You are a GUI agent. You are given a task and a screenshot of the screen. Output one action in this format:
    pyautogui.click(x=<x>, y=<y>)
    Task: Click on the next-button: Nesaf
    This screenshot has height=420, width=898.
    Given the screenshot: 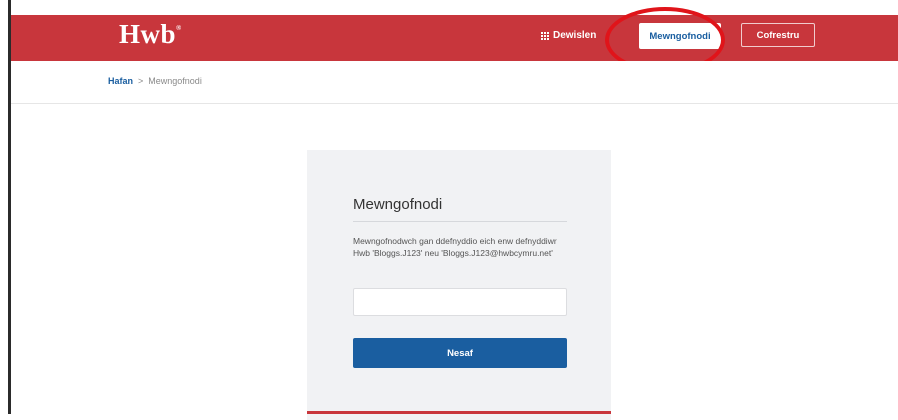 What is the action you would take?
    pyautogui.click(x=460, y=353)
    